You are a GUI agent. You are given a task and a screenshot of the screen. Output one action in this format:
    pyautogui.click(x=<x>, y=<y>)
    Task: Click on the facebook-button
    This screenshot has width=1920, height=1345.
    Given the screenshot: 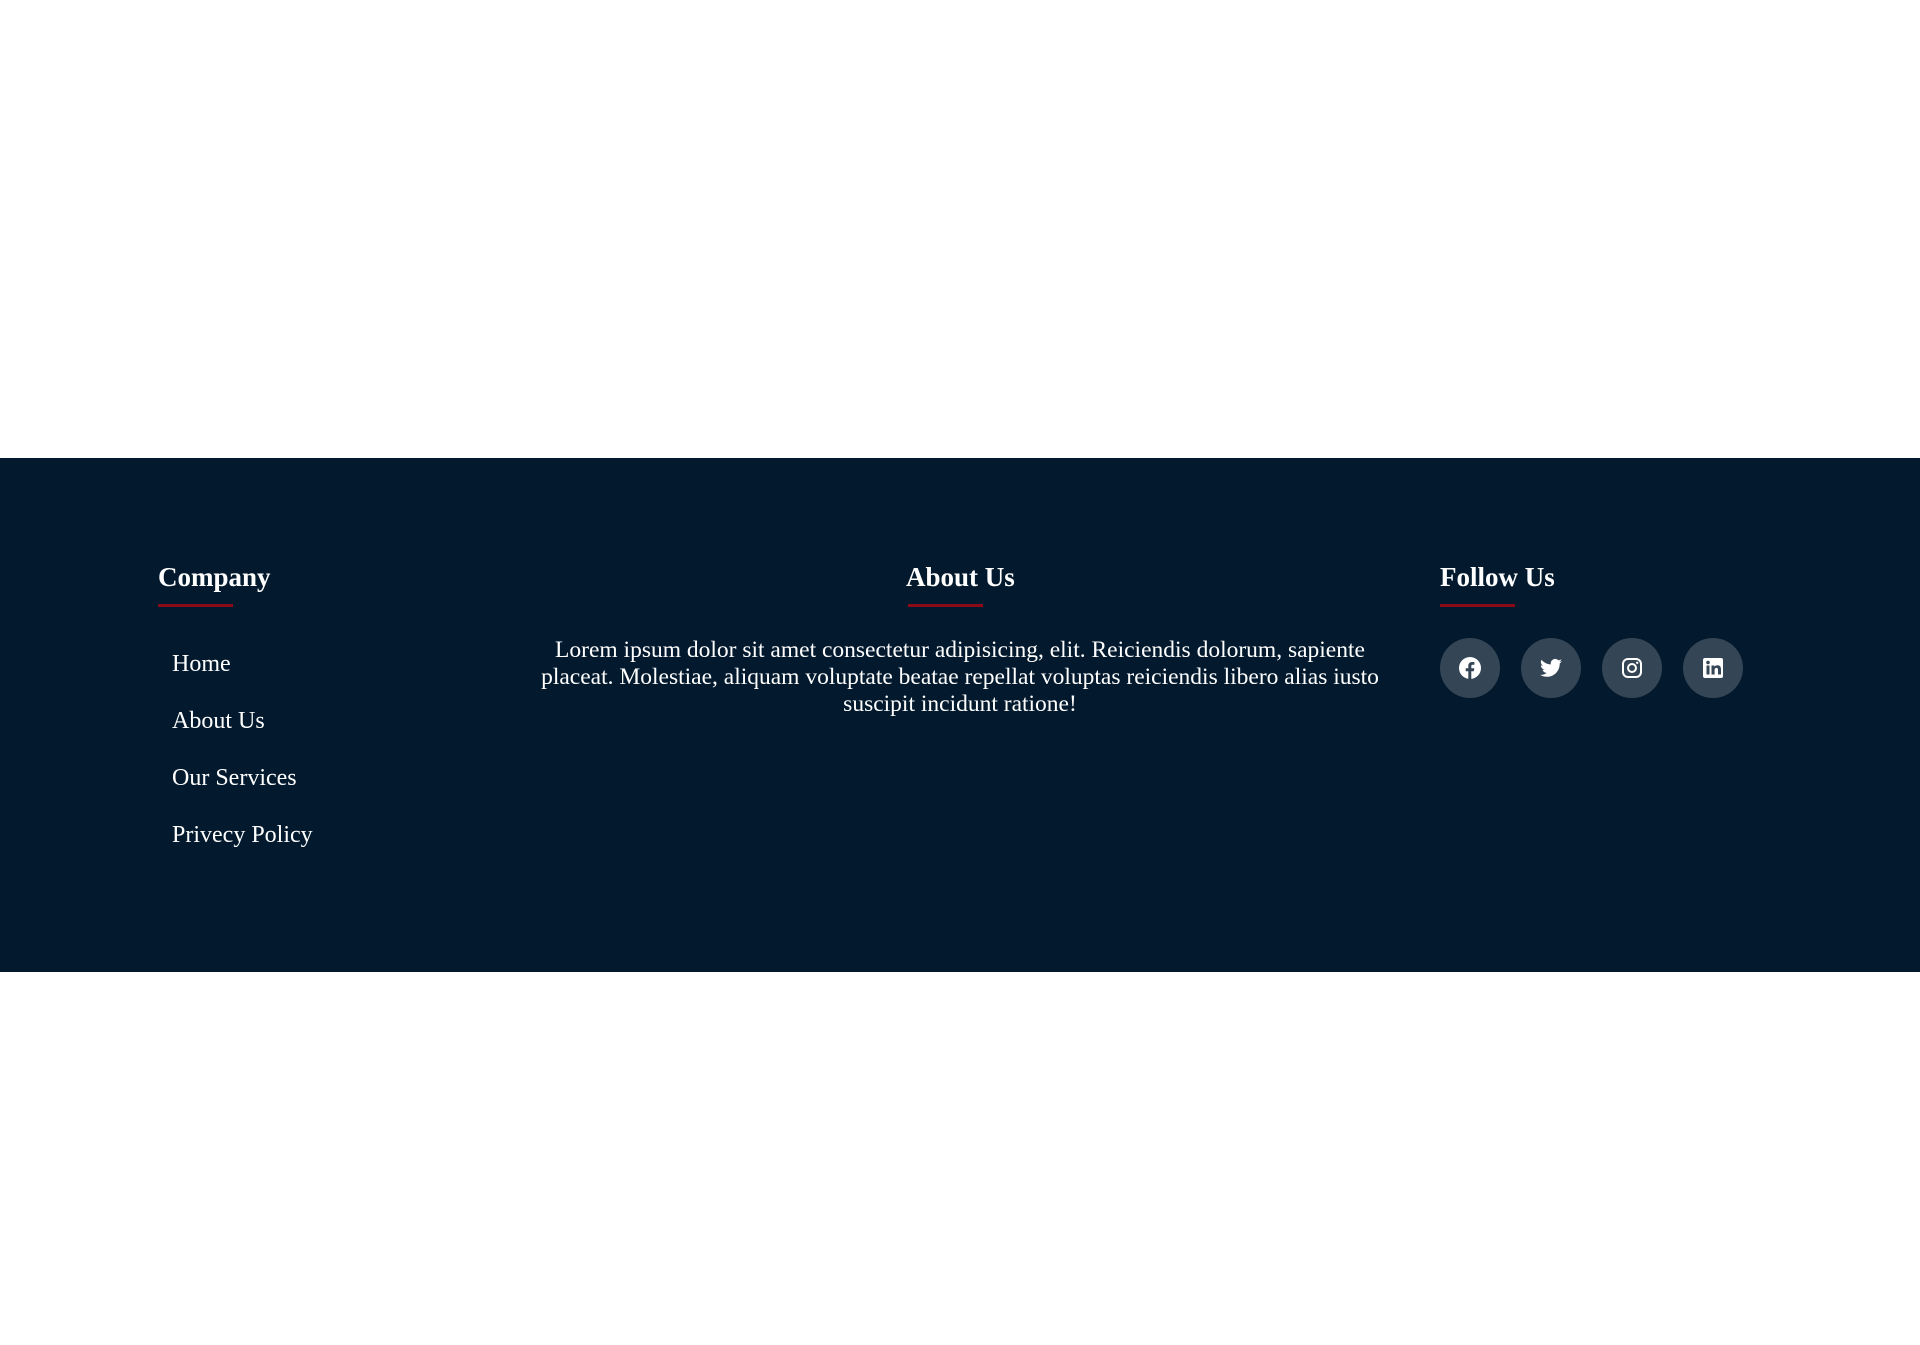 What is the action you would take?
    pyautogui.click(x=1470, y=668)
    